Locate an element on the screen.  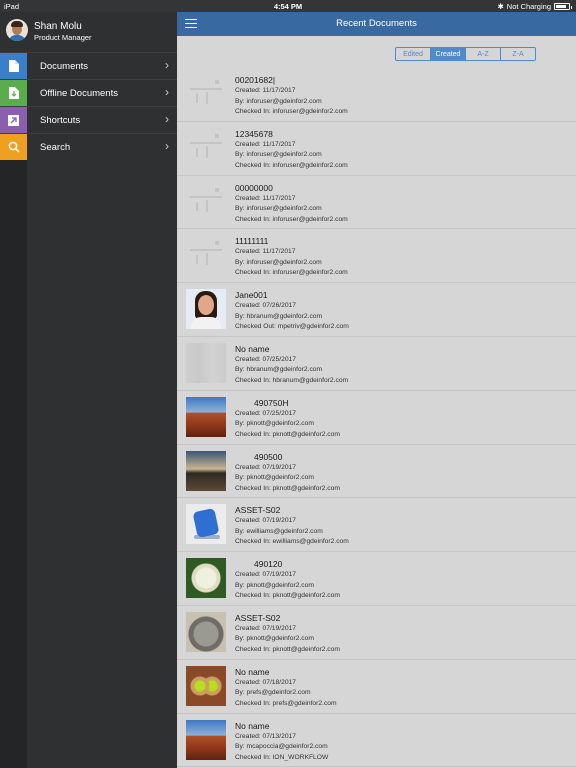
offline-document-icon is located at coordinates (13, 93).